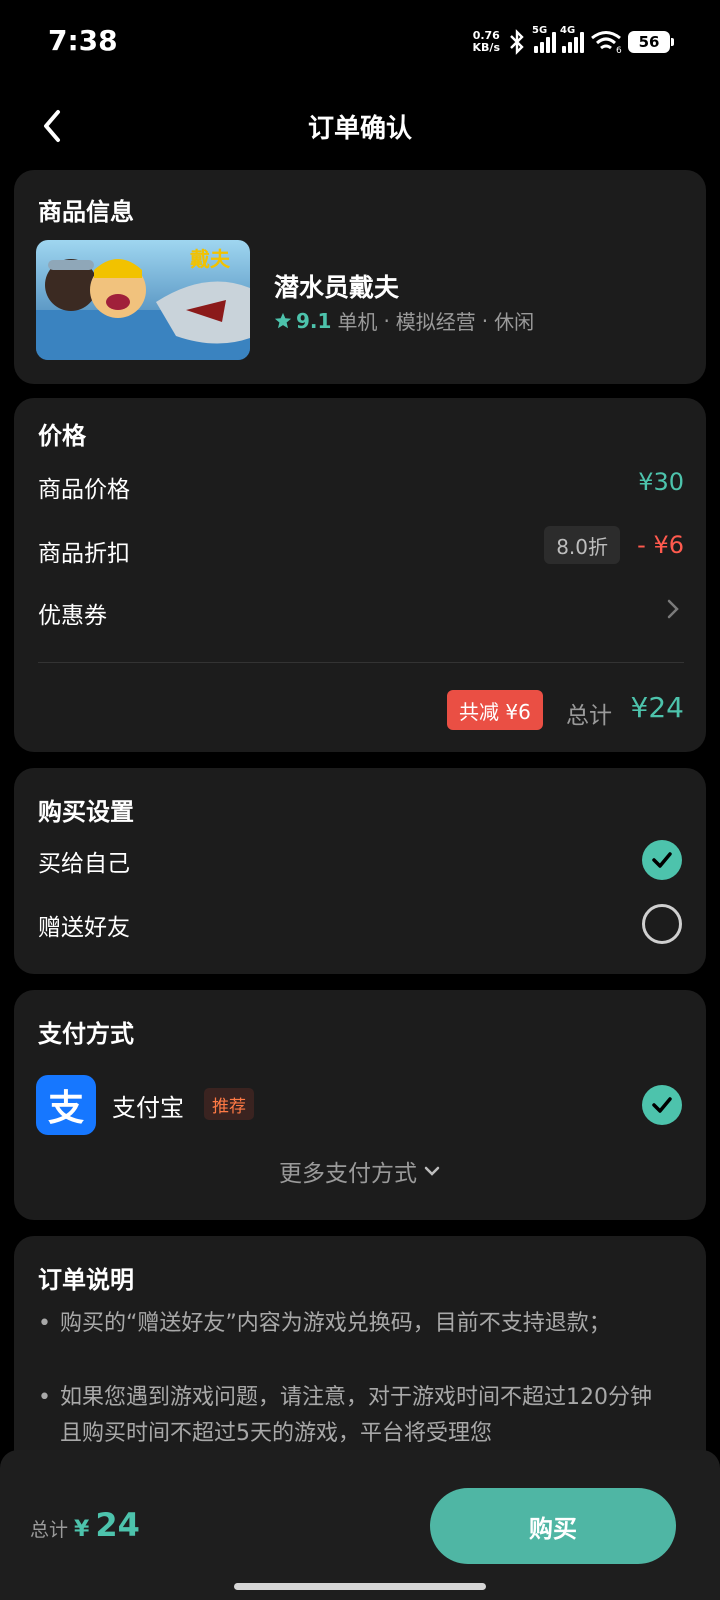 The width and height of the screenshot is (720, 1600). What do you see at coordinates (360, 1586) in the screenshot?
I see `home-indicator` at bounding box center [360, 1586].